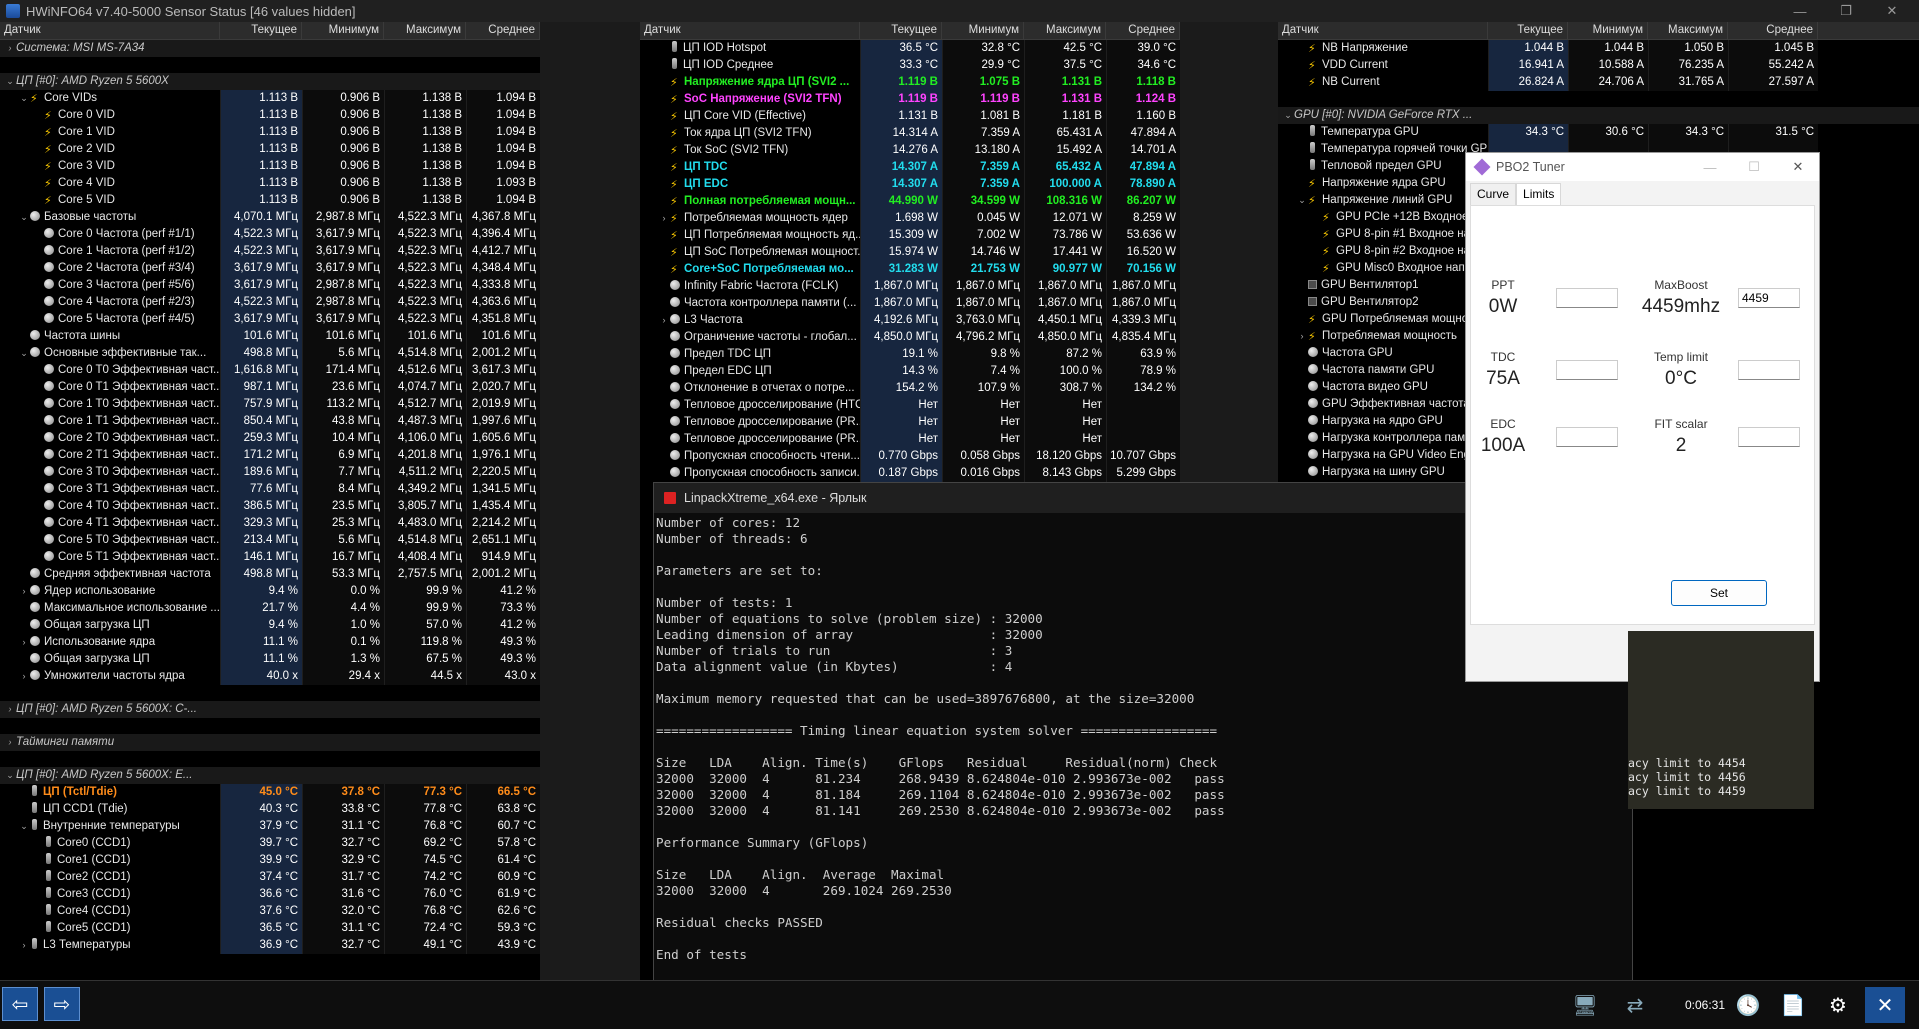 This screenshot has height=1029, width=1919. Describe the element at coordinates (270, 625) in the screenshot. I see `table-row: Общая загрузка ЦП 9.4 % 1.0 % 57.0 % 41.2 %` at that location.